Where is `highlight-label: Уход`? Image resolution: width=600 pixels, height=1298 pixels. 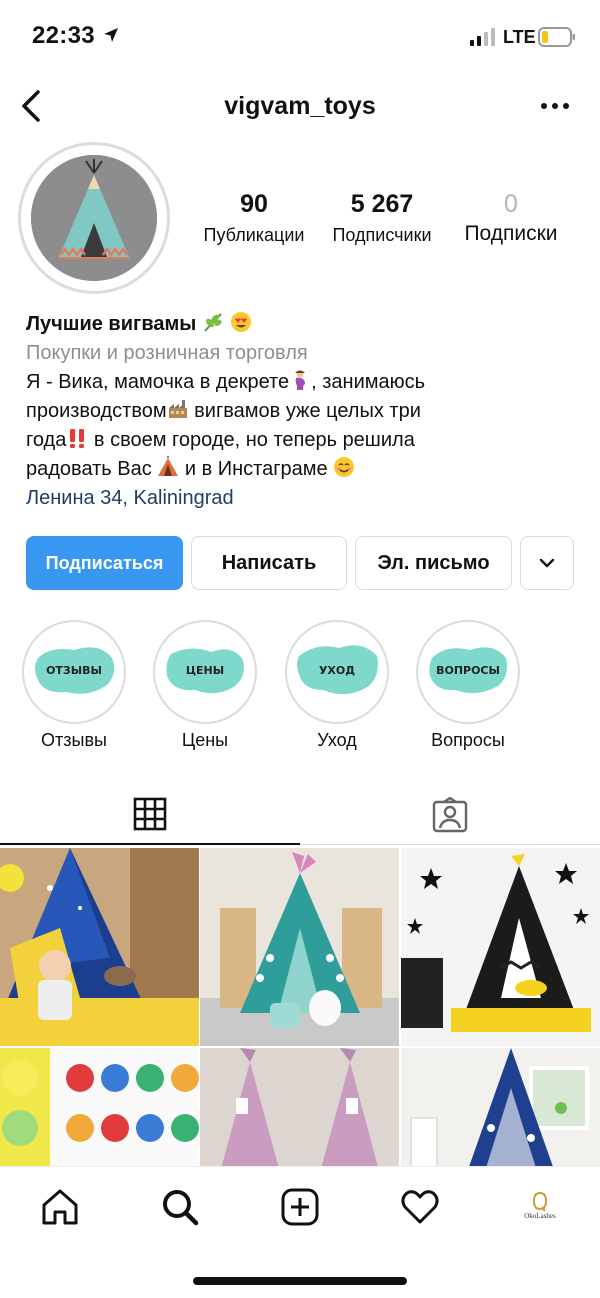 highlight-label: Уход is located at coordinates (337, 740).